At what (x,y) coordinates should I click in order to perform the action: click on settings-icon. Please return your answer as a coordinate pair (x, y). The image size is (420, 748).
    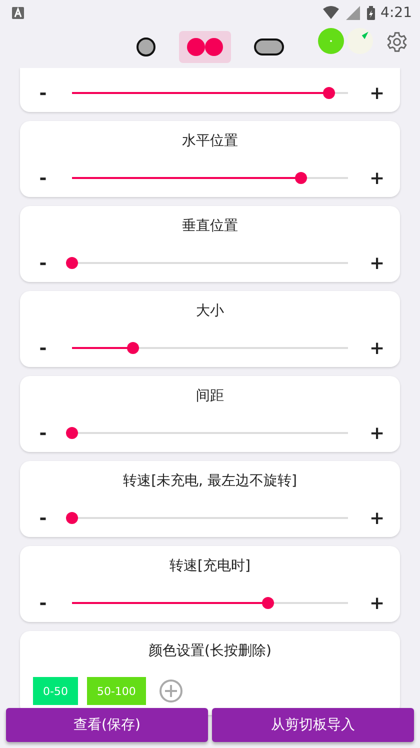
    Looking at the image, I should click on (397, 42).